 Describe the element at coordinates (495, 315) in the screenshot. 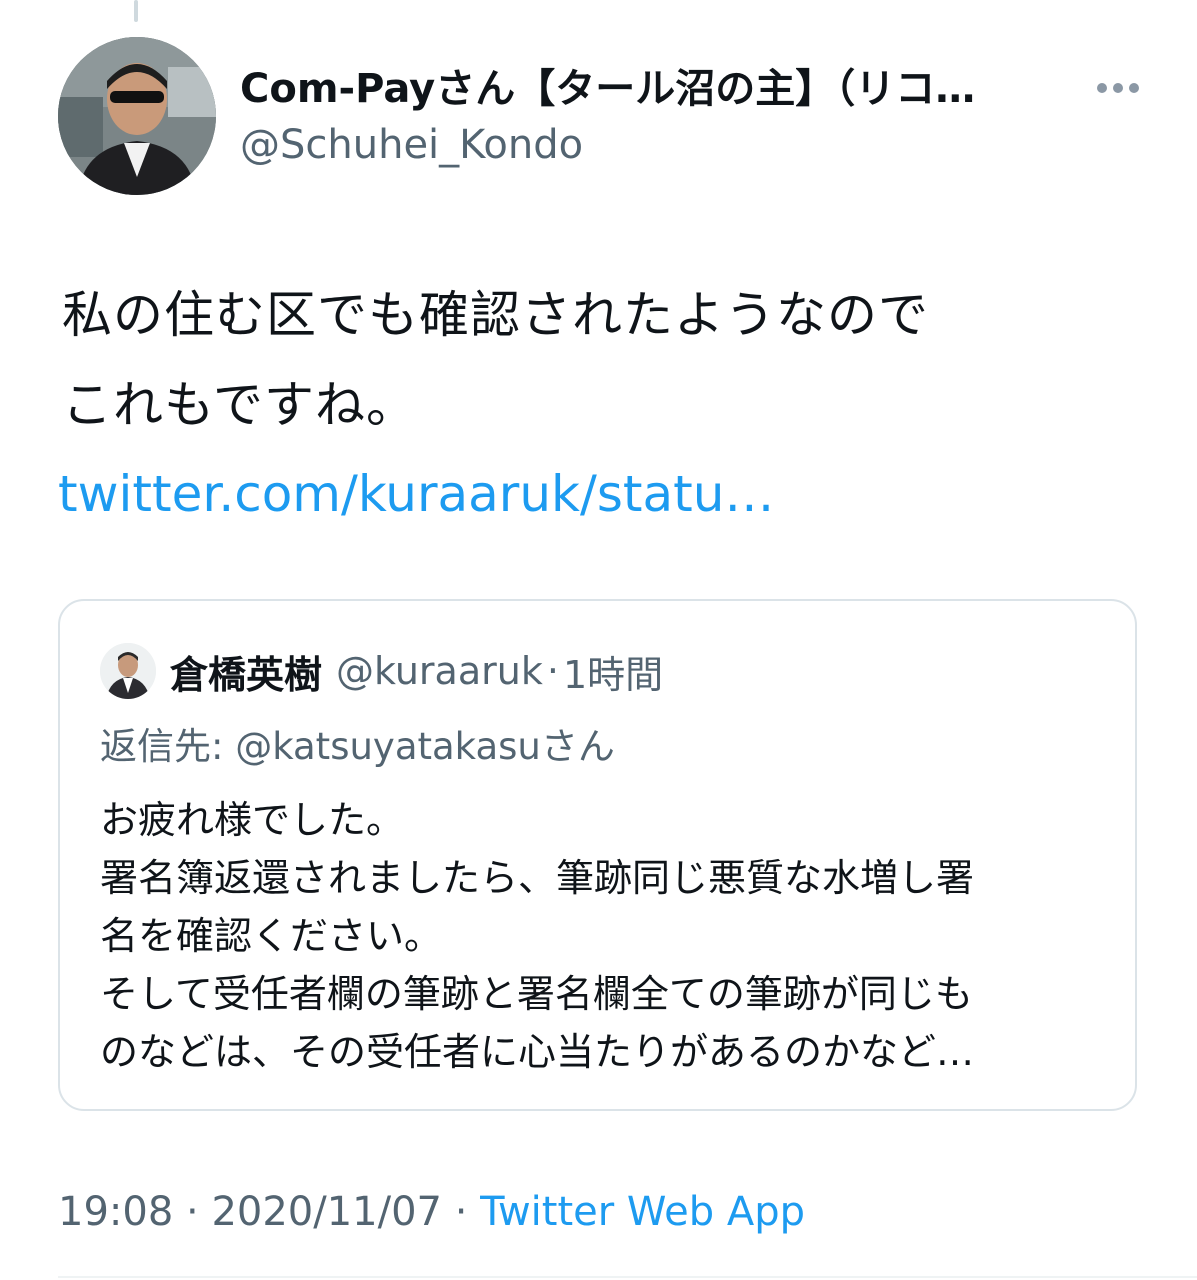

I see `tweet-text-line: 私の住む区でも確認されたようなので` at that location.